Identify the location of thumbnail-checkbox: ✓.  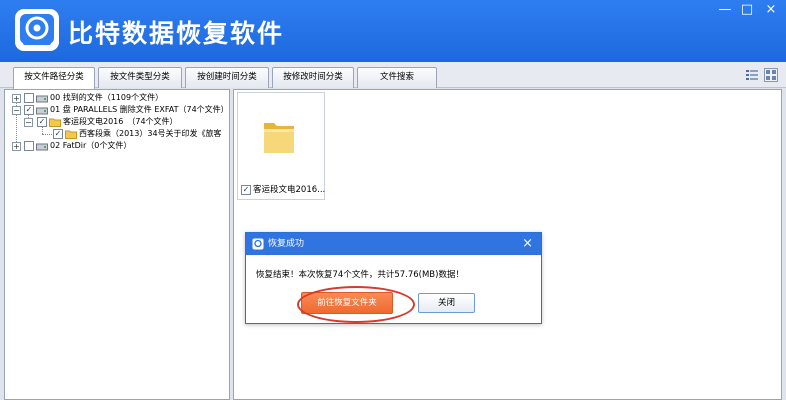
(246, 189).